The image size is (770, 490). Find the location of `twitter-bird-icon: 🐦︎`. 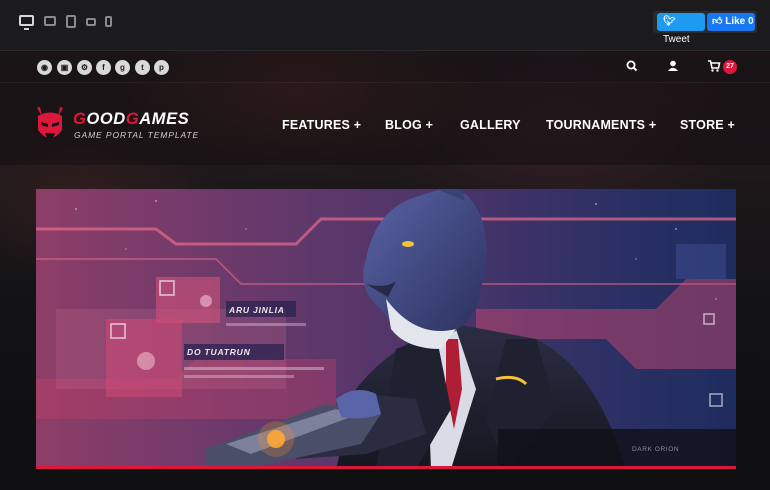

twitter-bird-icon: 🐦︎ is located at coordinates (669, 21).